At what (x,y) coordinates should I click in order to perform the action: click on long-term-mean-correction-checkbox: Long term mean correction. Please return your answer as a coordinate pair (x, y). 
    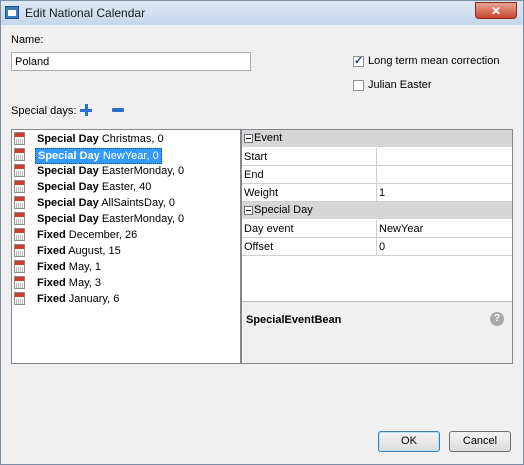
    Looking at the image, I should click on (426, 60).